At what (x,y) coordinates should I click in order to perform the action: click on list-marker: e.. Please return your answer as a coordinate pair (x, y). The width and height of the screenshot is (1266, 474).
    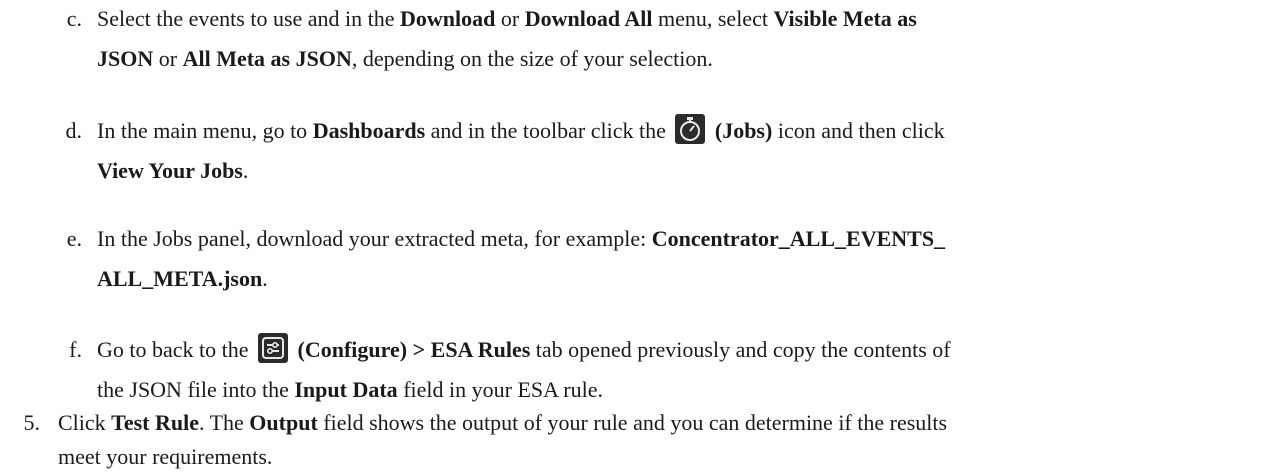
    Looking at the image, I should click on (74, 238).